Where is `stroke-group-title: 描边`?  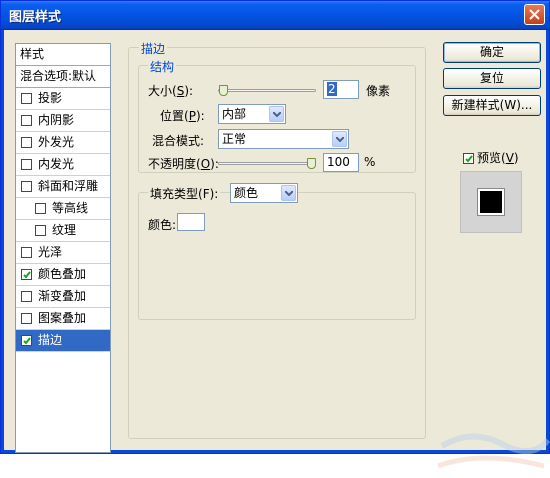
stroke-group-title: 描边 is located at coordinates (153, 48).